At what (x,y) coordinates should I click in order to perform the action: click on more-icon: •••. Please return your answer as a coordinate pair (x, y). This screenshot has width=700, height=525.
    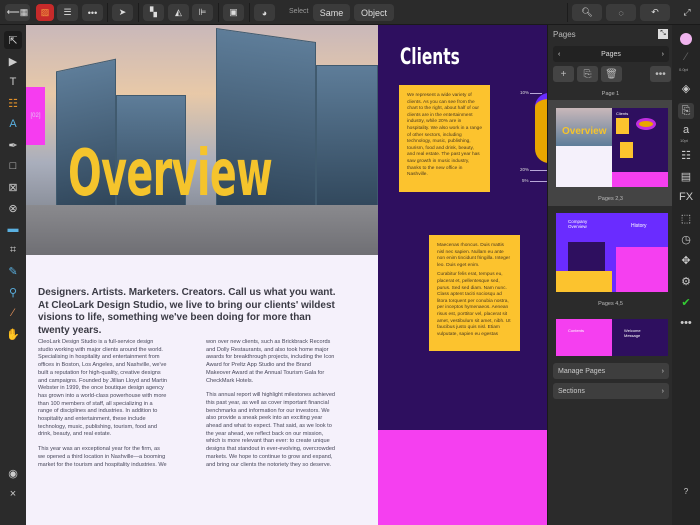
    Looking at the image, I should click on (686, 323).